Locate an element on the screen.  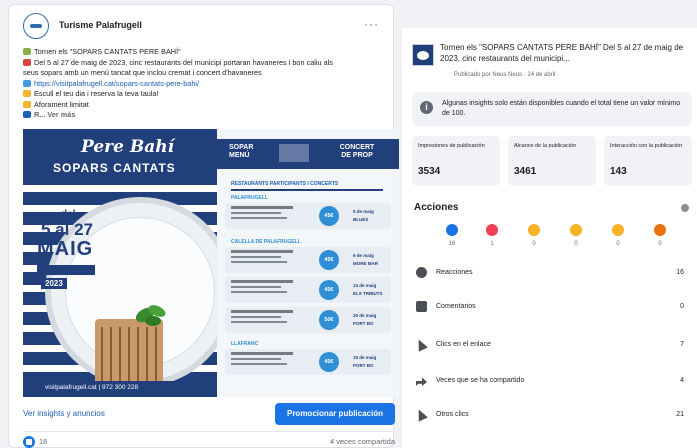
page-name: Turisme Palafrugell is located at coordinates (100, 25).